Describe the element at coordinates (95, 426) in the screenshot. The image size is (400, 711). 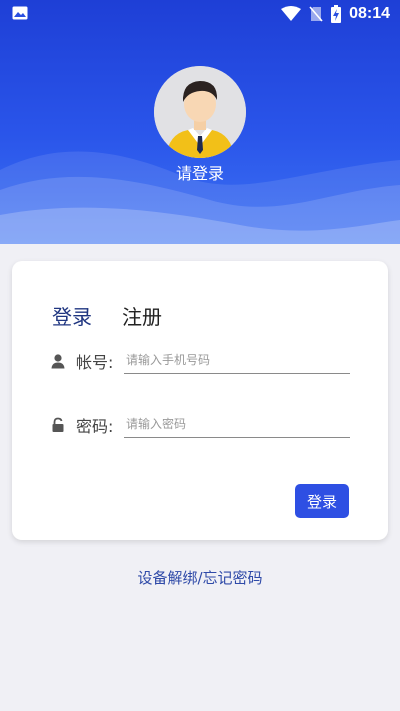
I see `password-label: 密码:` at that location.